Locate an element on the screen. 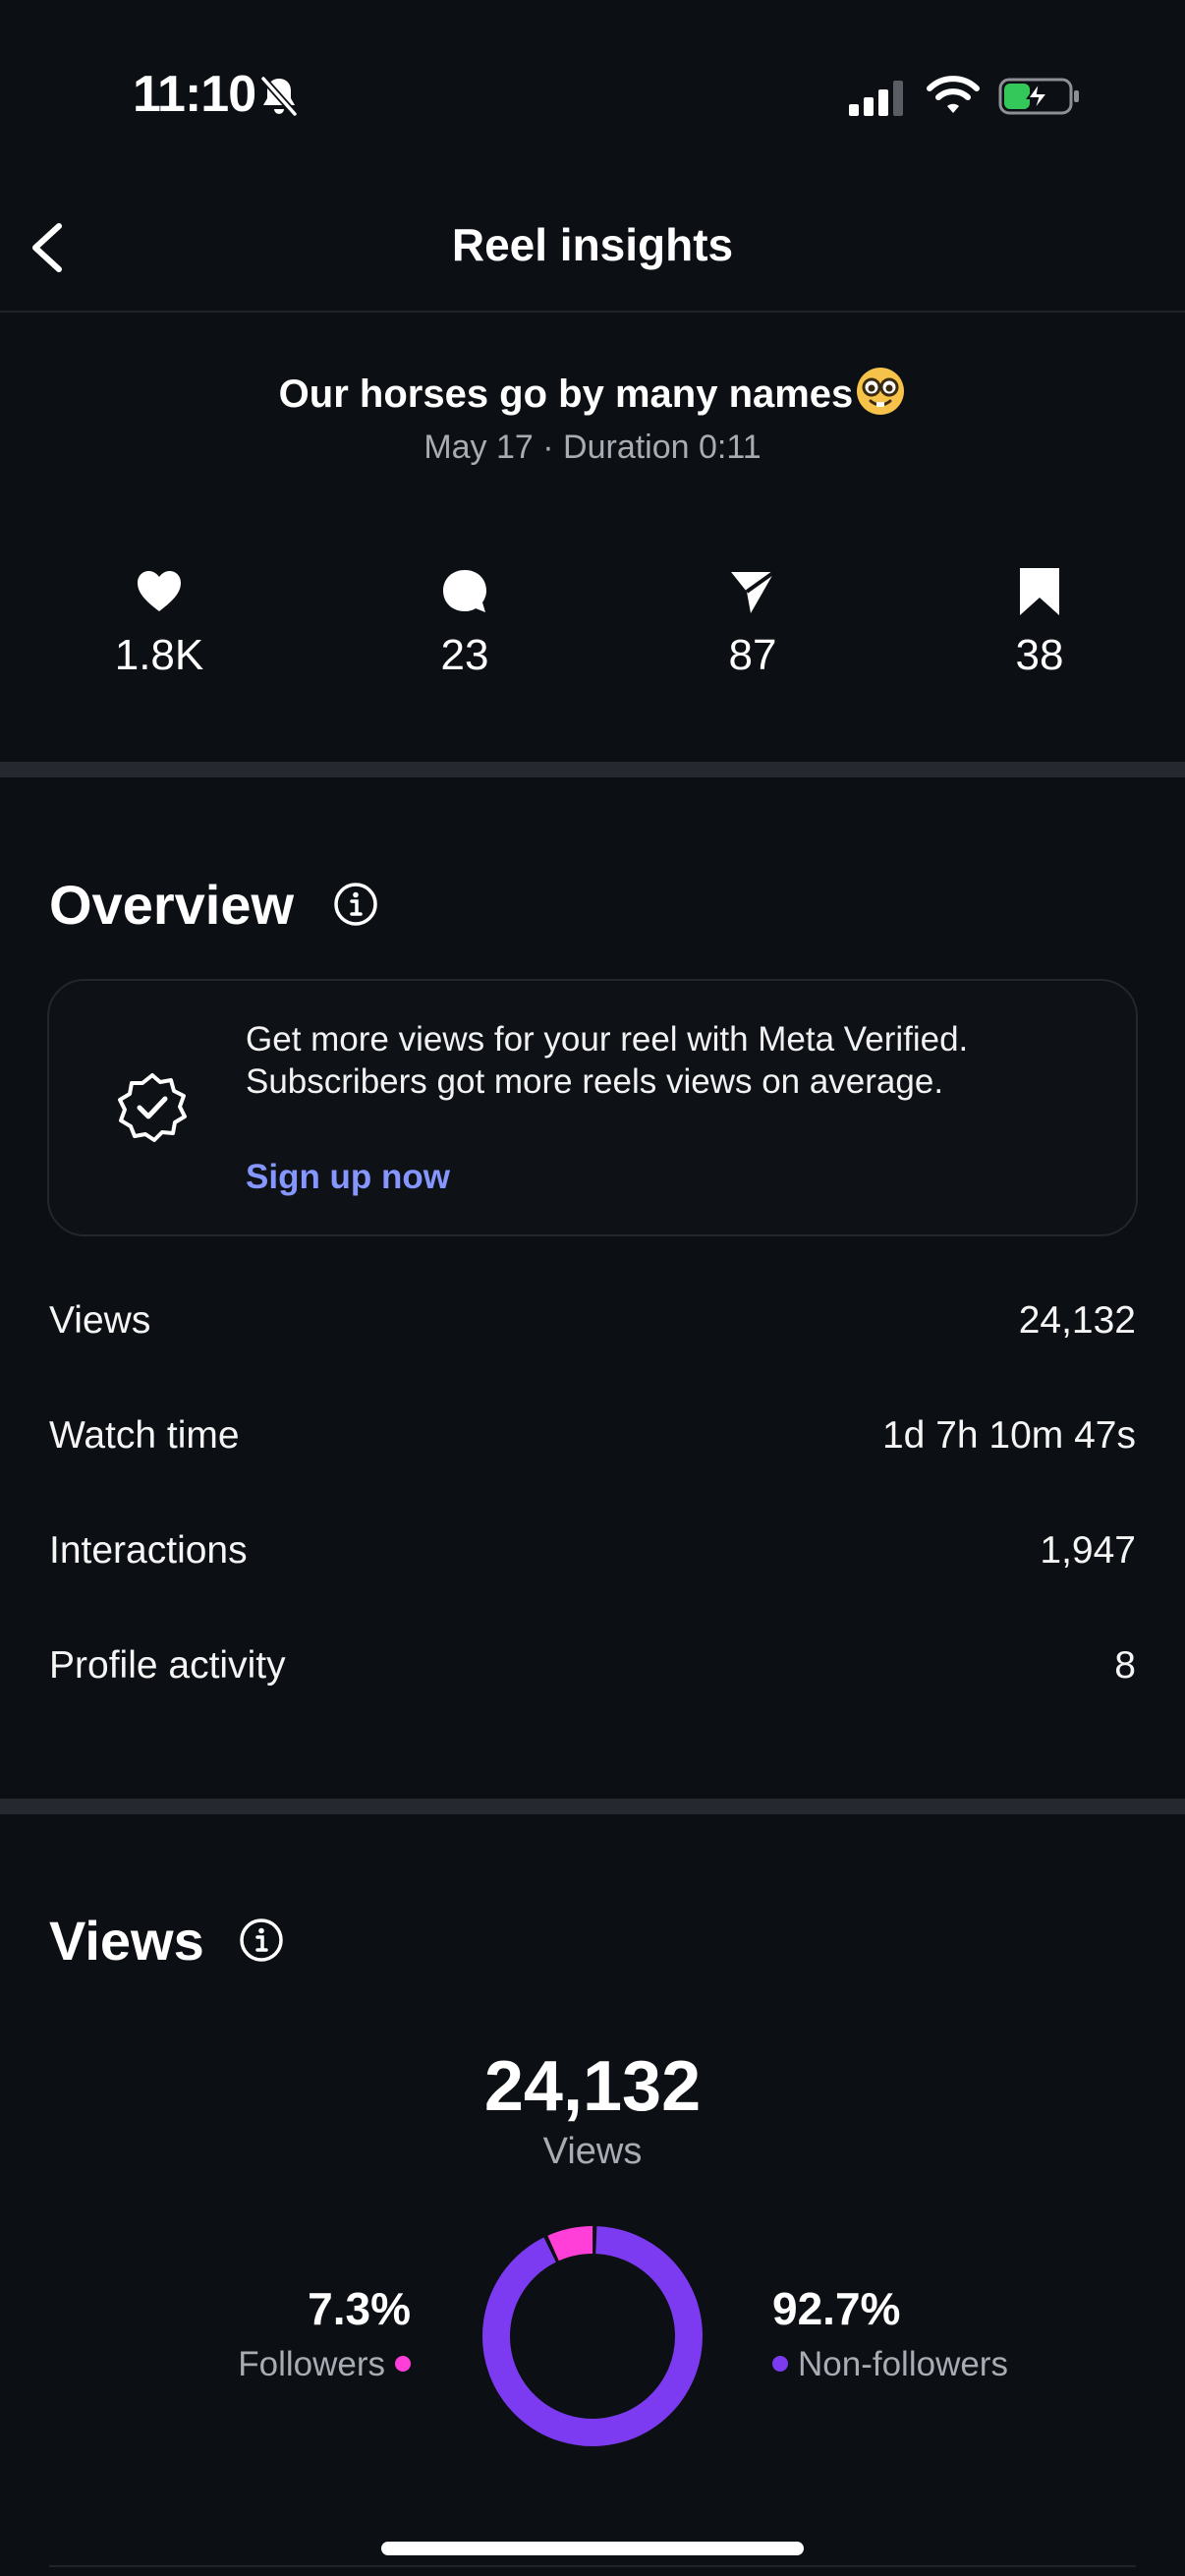  metric-label: Watch time is located at coordinates (145, 1436).